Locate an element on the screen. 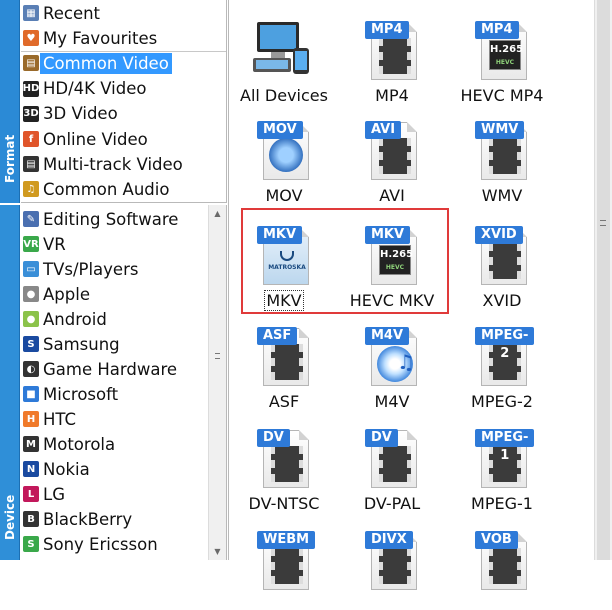 The image size is (612, 610). format-file-icon: WMV is located at coordinates (501, 150).